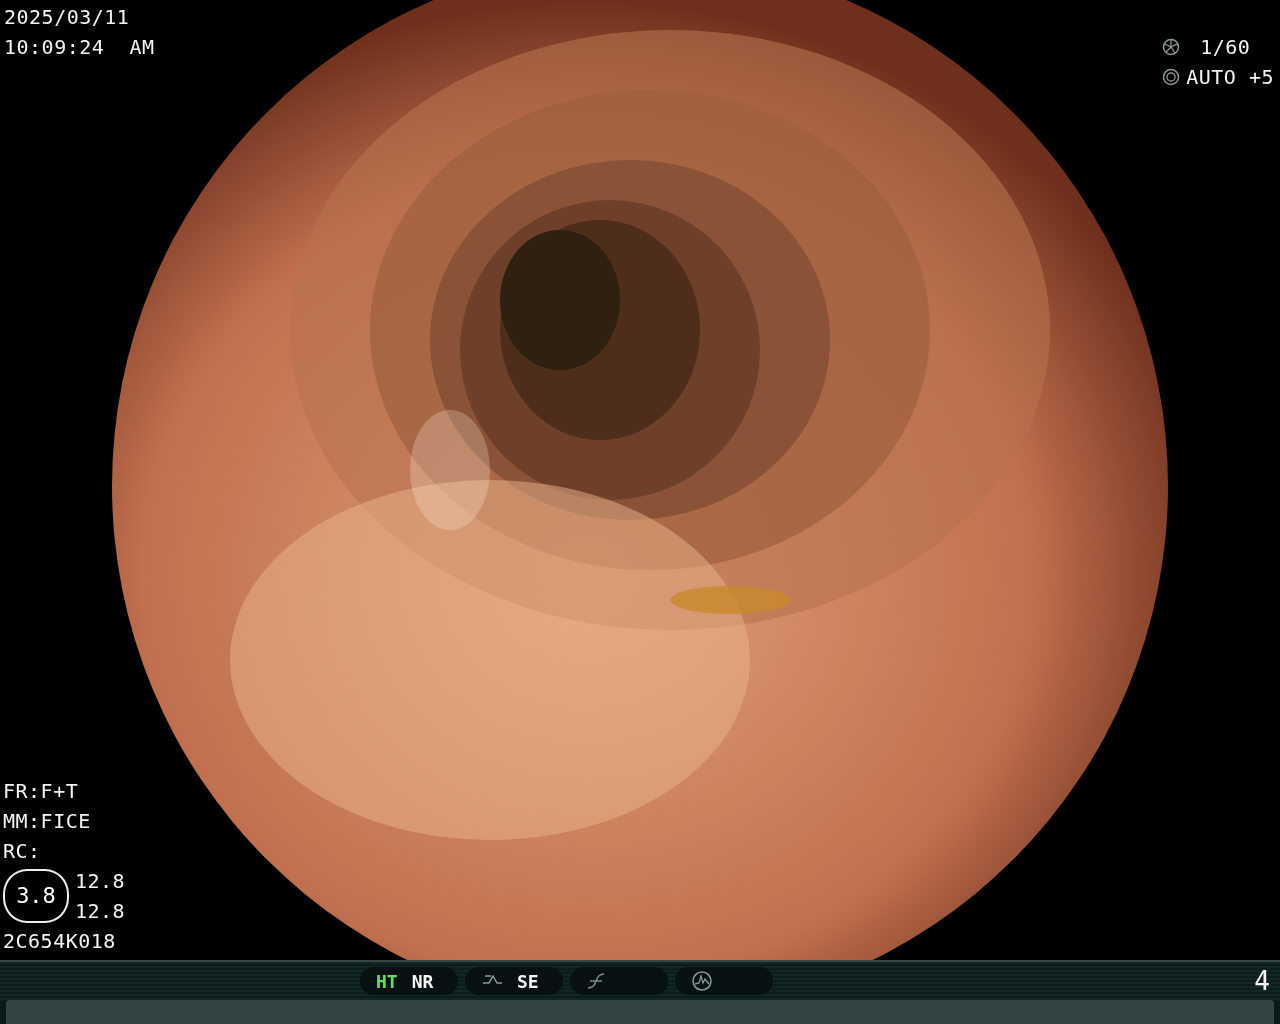 Image resolution: width=1280 pixels, height=1024 pixels. I want to click on setting-text: MM:FICE, so click(47, 821).